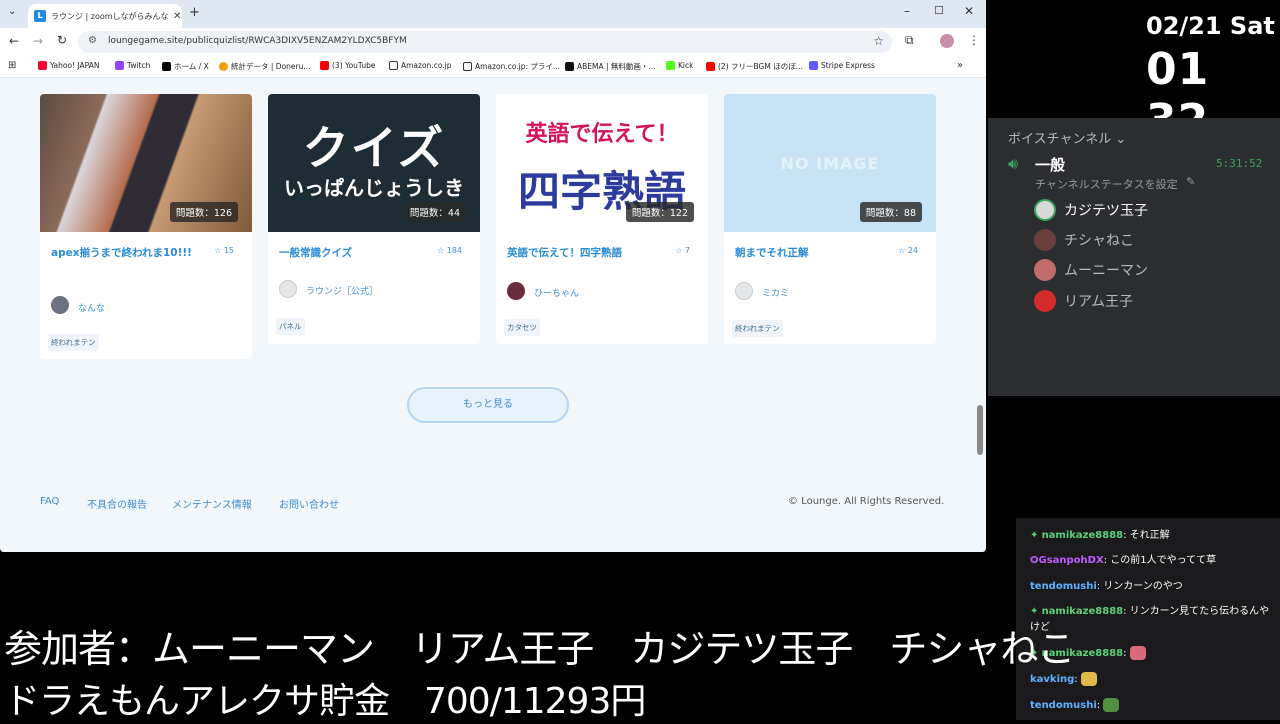 The width and height of the screenshot is (1280, 724). I want to click on scrollbar, so click(980, 430).